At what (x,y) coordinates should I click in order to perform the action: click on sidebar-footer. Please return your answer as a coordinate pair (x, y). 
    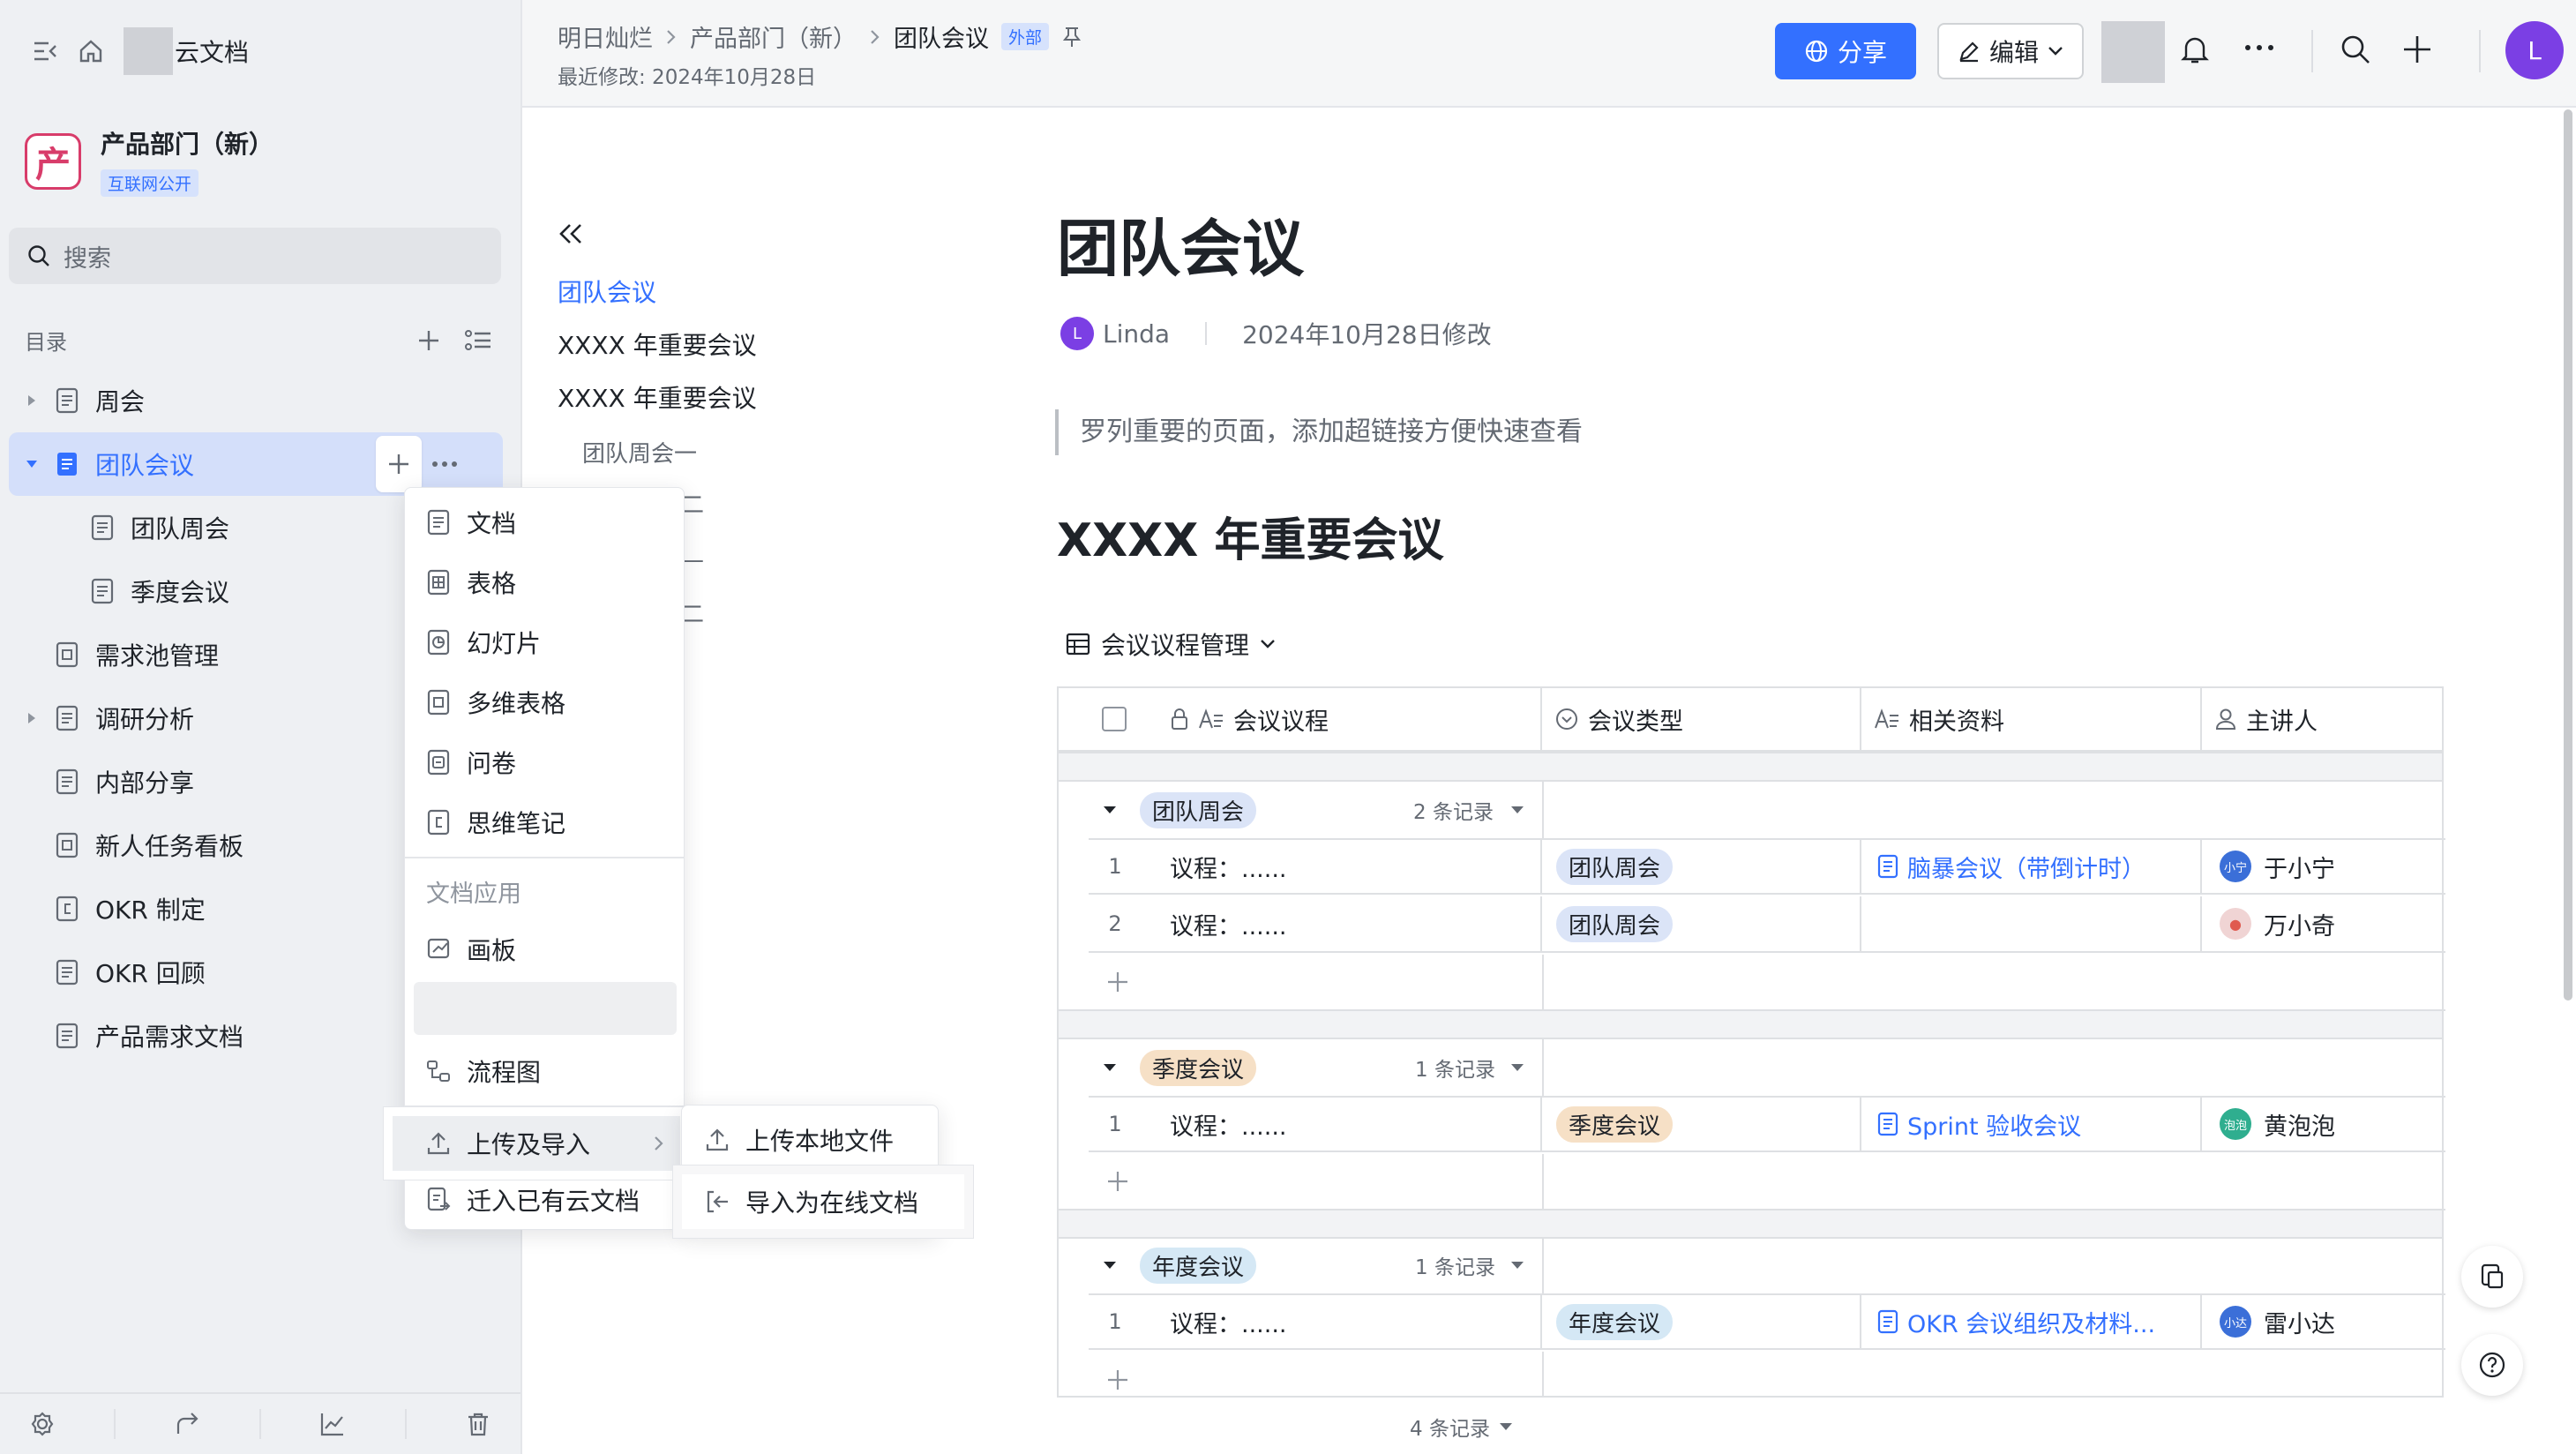
    Looking at the image, I should click on (260, 1423).